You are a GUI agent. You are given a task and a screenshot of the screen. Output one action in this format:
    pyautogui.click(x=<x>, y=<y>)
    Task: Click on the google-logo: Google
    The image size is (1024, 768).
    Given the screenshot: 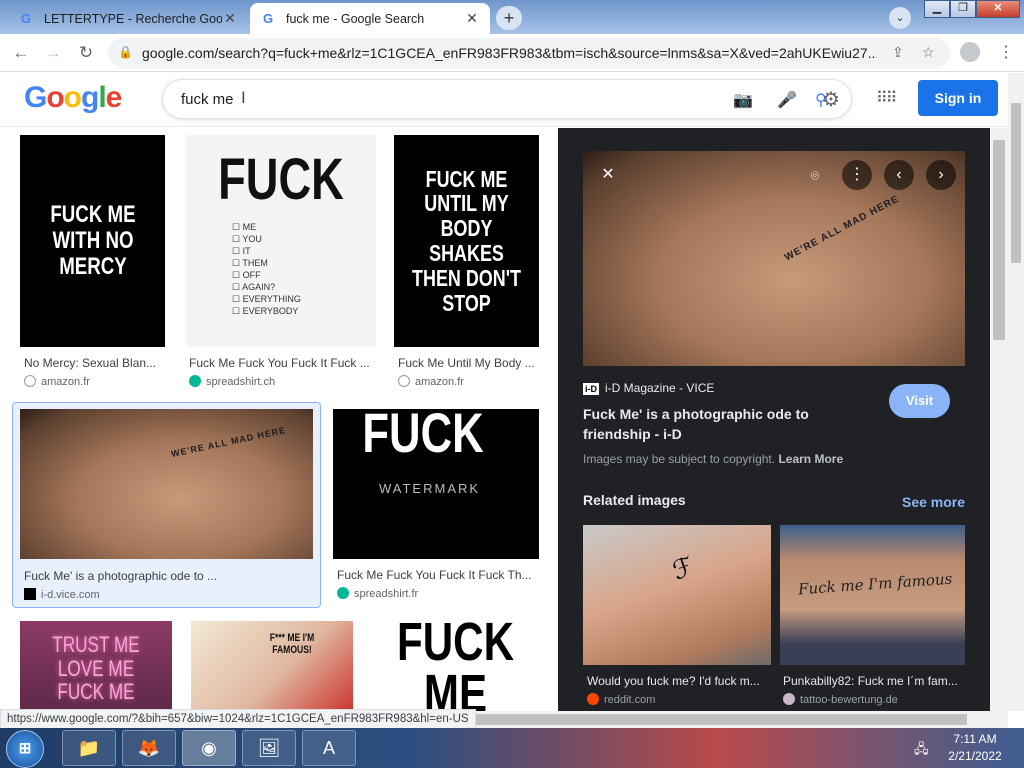 What is the action you would take?
    pyautogui.click(x=73, y=98)
    